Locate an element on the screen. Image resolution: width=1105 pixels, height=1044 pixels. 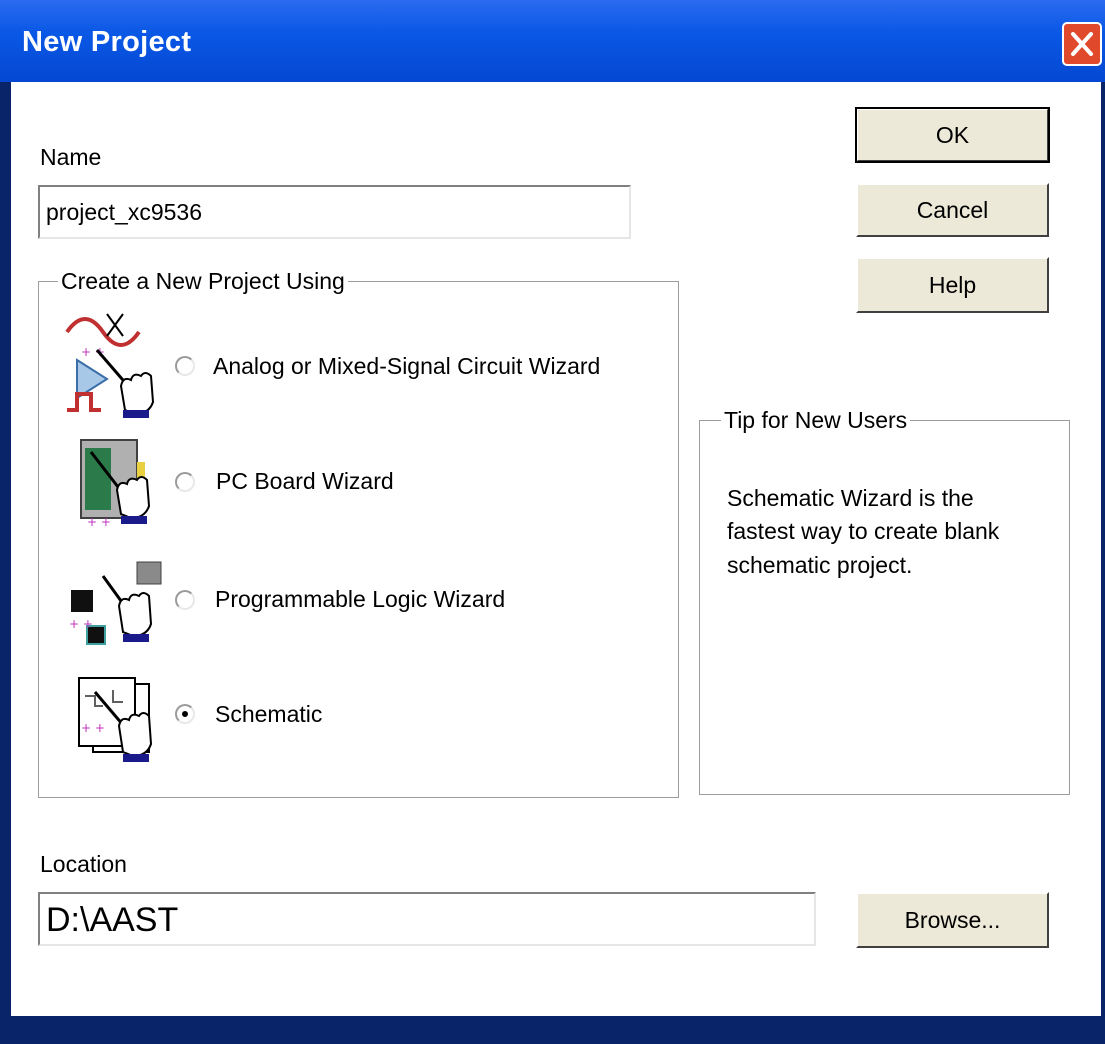
title-bar: New Project is located at coordinates (552, 41).